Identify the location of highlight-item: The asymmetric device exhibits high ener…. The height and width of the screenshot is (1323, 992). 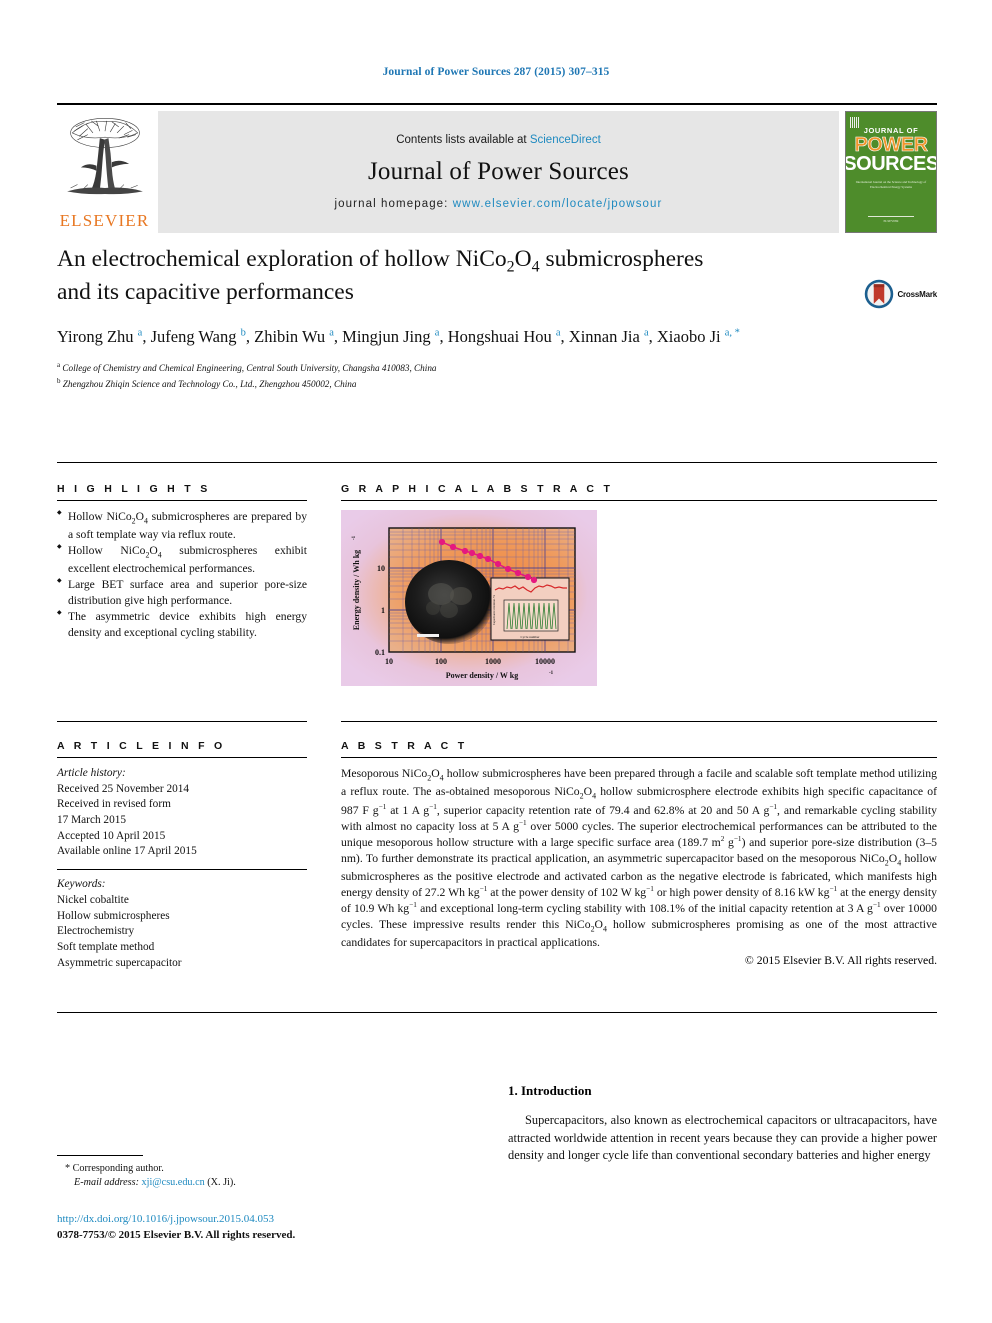
(182, 624).